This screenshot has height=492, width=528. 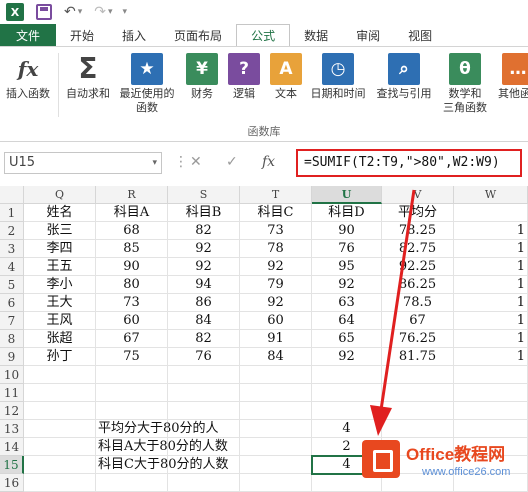 What do you see at coordinates (204, 303) in the screenshot?
I see `cell-s6: 86` at bounding box center [204, 303].